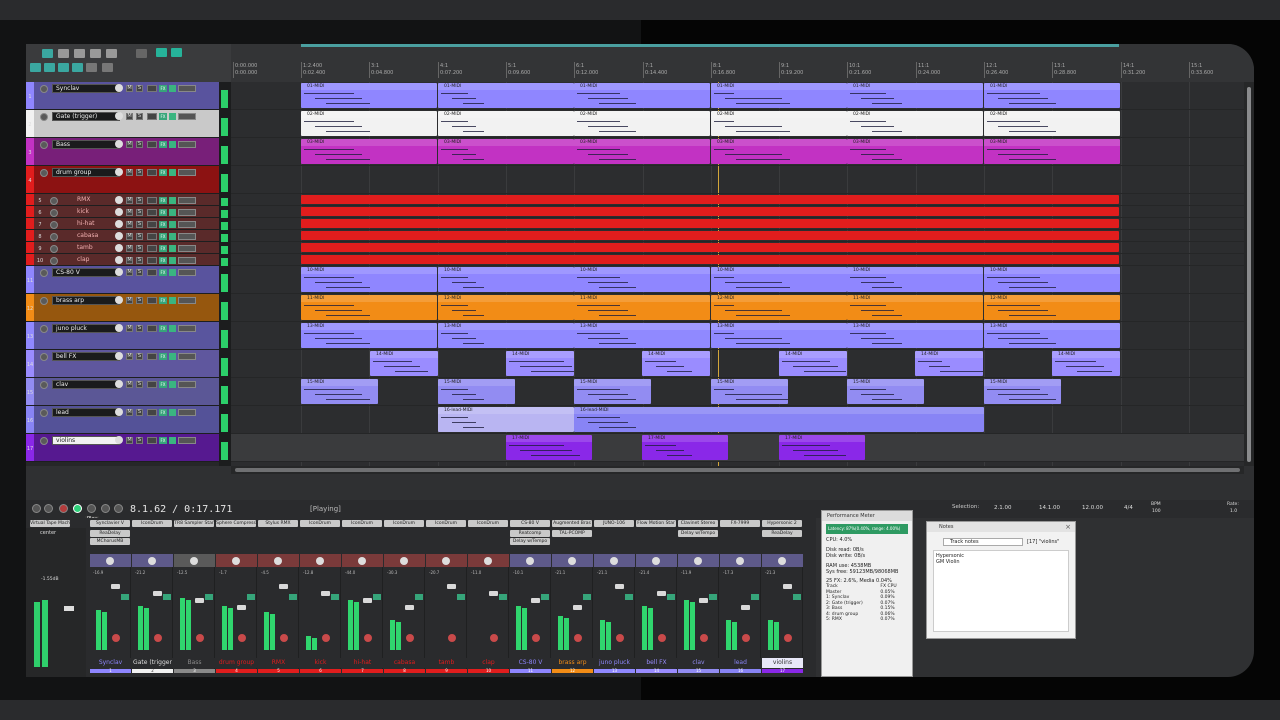 Image resolution: width=1280 pixels, height=720 pixels. I want to click on repeat-icon, so click(91, 508).